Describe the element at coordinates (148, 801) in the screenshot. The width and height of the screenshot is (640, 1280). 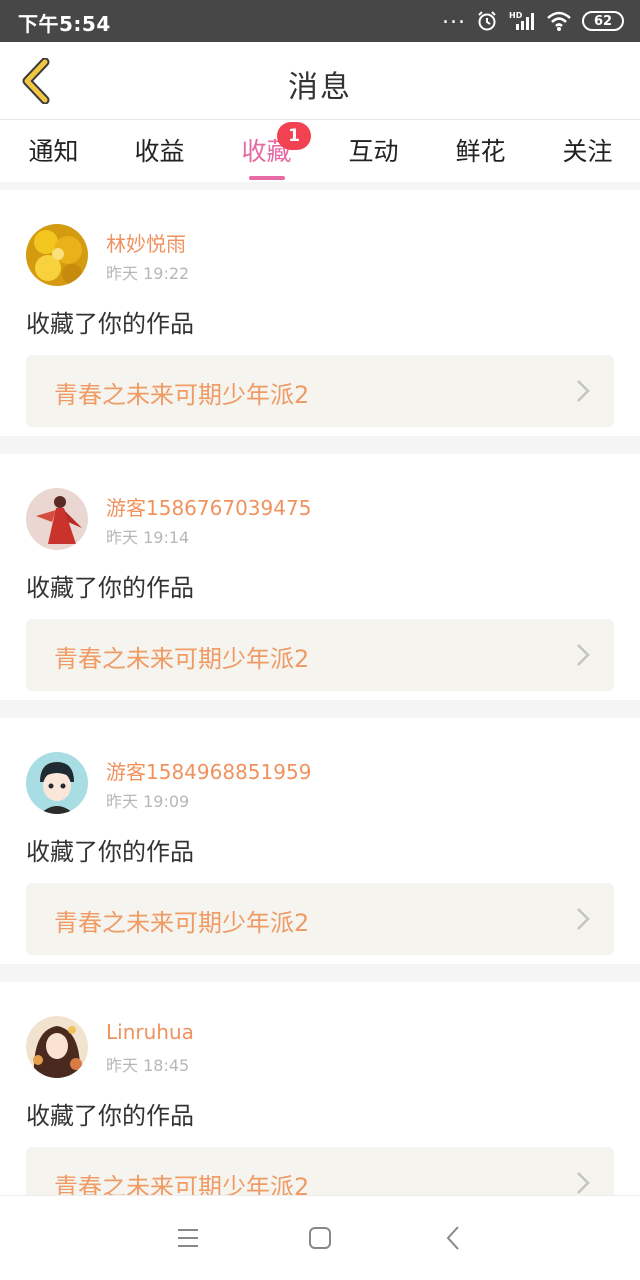
I see `timestamp: 昨天 19:09` at that location.